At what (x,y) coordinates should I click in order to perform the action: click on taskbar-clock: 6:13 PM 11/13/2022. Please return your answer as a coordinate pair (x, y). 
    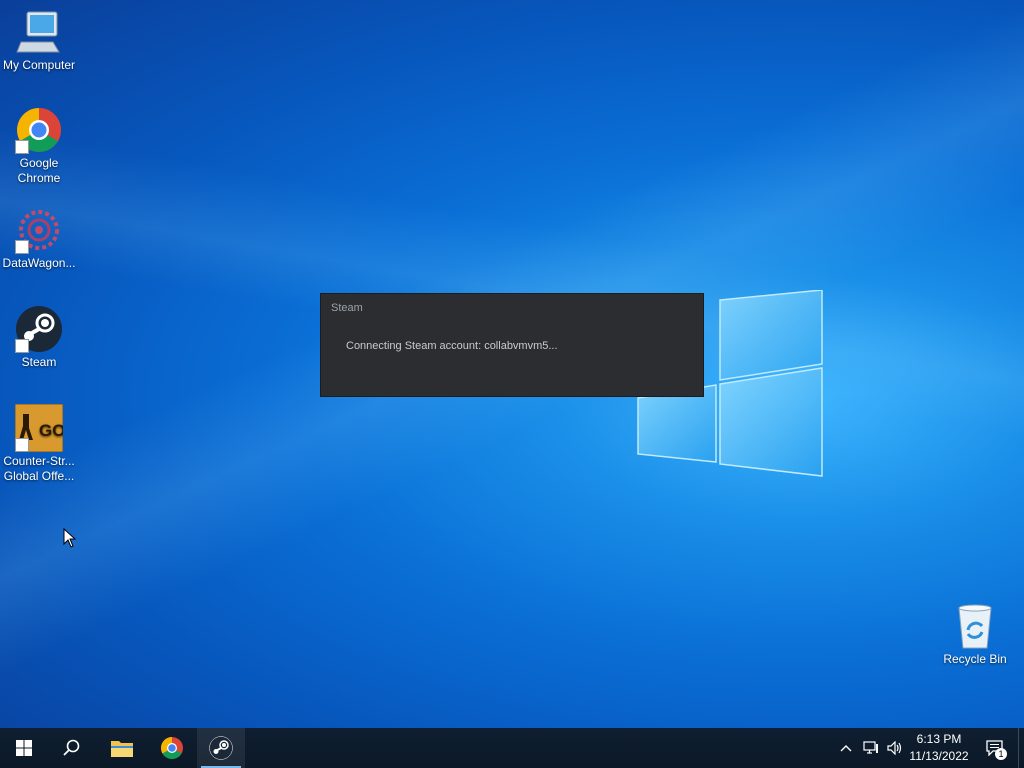
    Looking at the image, I should click on (939, 748).